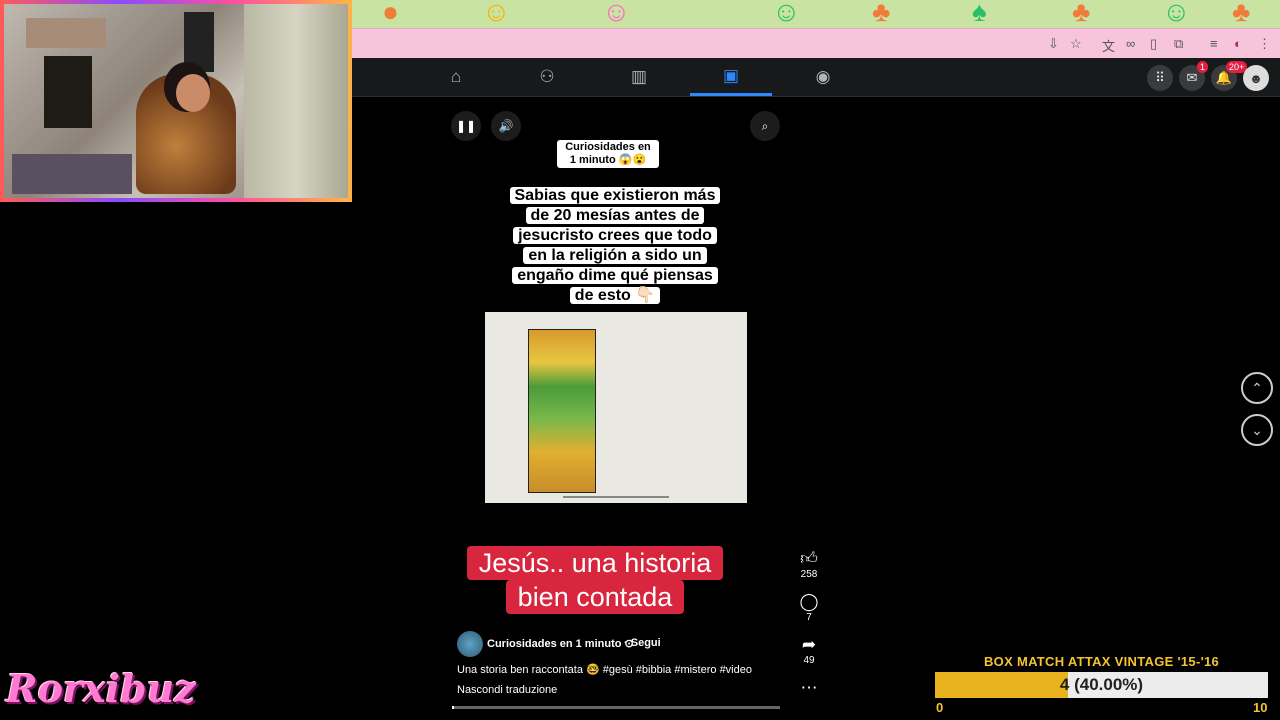  I want to click on streamer-logo: Rorxibuz, so click(101, 688).